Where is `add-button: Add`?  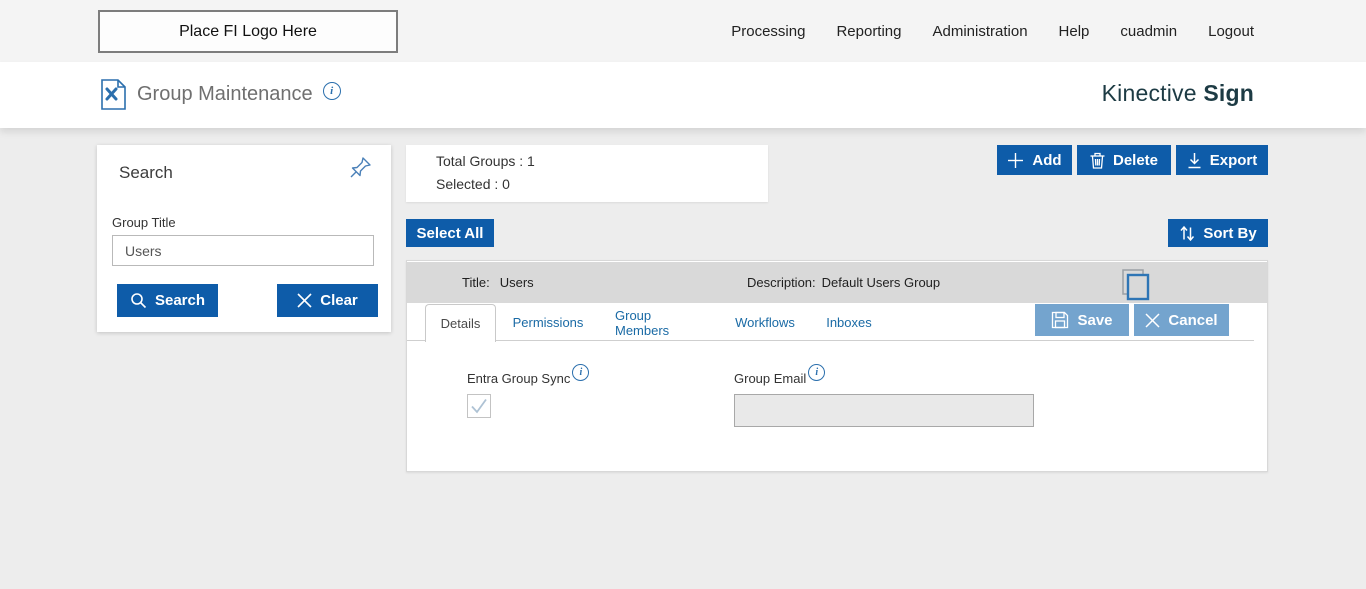
add-button: Add is located at coordinates (1034, 160).